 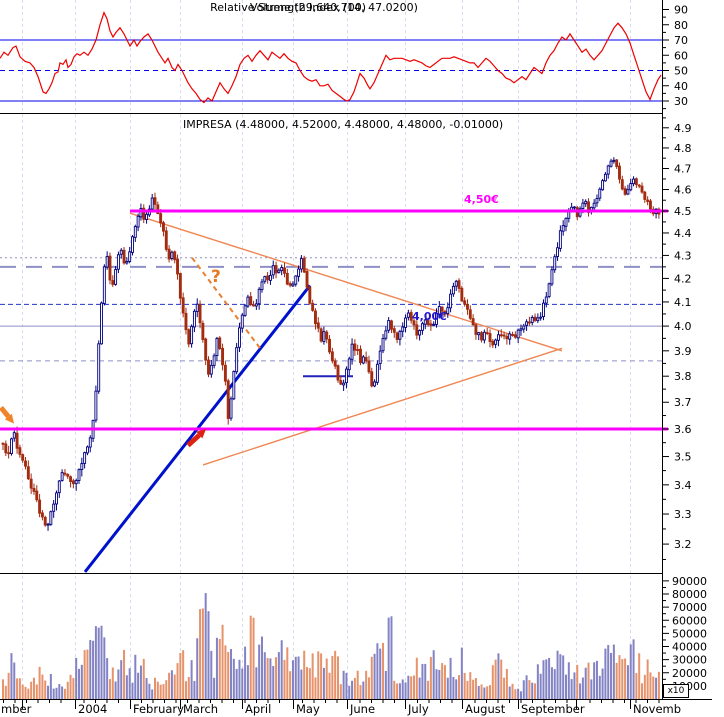 What do you see at coordinates (683, 485) in the screenshot?
I see `price-axis-label: 3.4` at bounding box center [683, 485].